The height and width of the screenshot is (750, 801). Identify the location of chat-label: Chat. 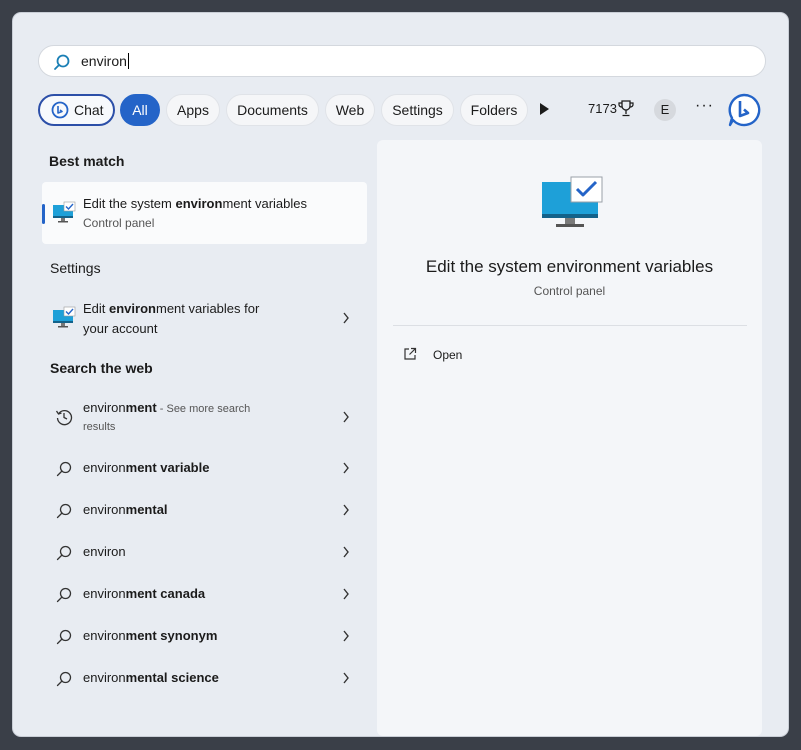
(89, 110).